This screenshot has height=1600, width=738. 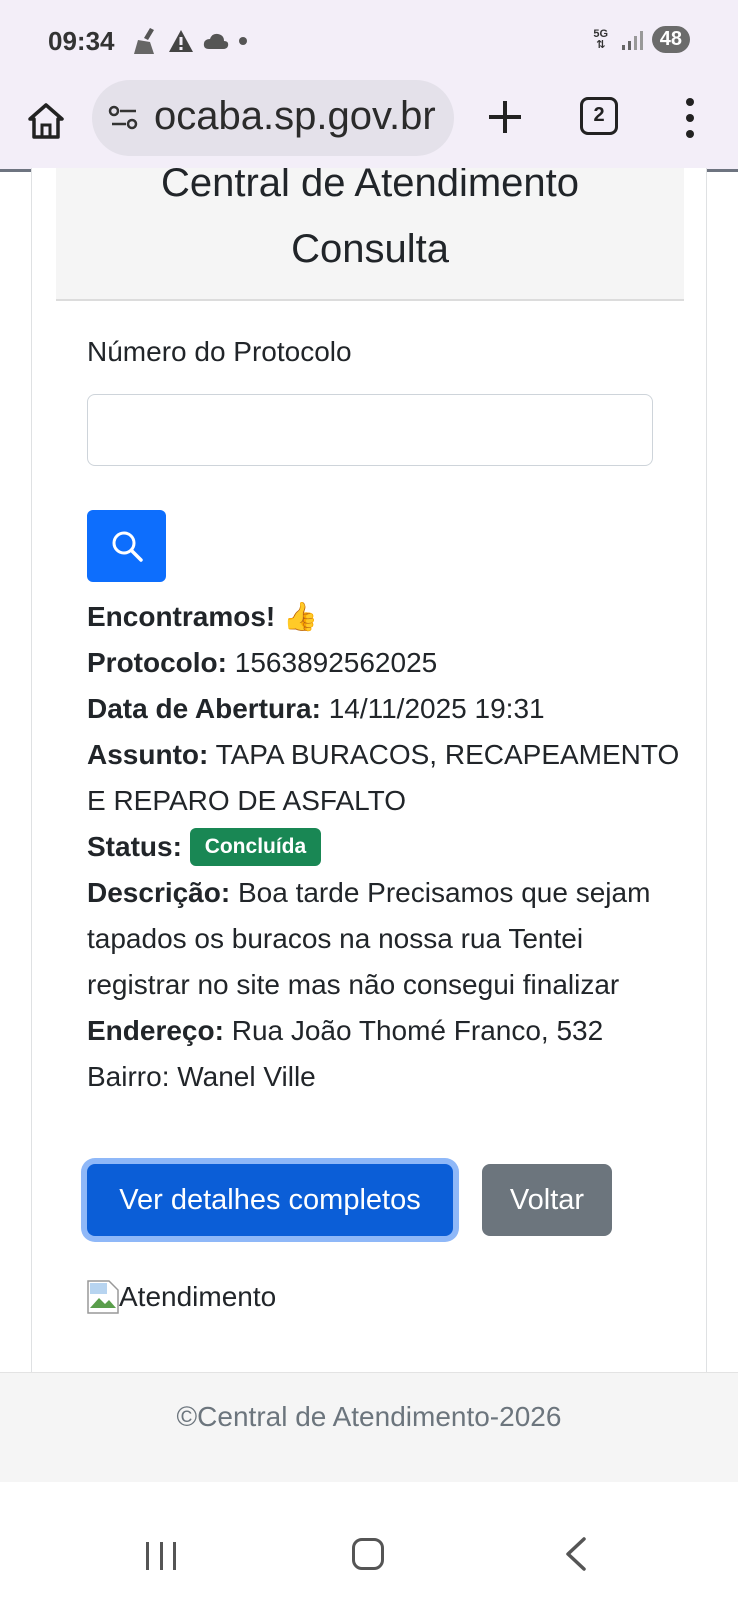 What do you see at coordinates (201, 1076) in the screenshot?
I see `neighborhood-row: Bairro: Wanel Ville` at bounding box center [201, 1076].